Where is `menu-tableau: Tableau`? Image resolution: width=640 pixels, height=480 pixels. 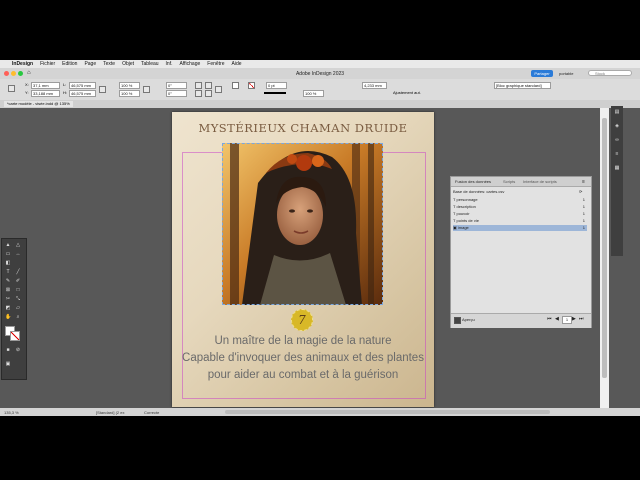
menu-tableau: Tableau is located at coordinates (150, 64).